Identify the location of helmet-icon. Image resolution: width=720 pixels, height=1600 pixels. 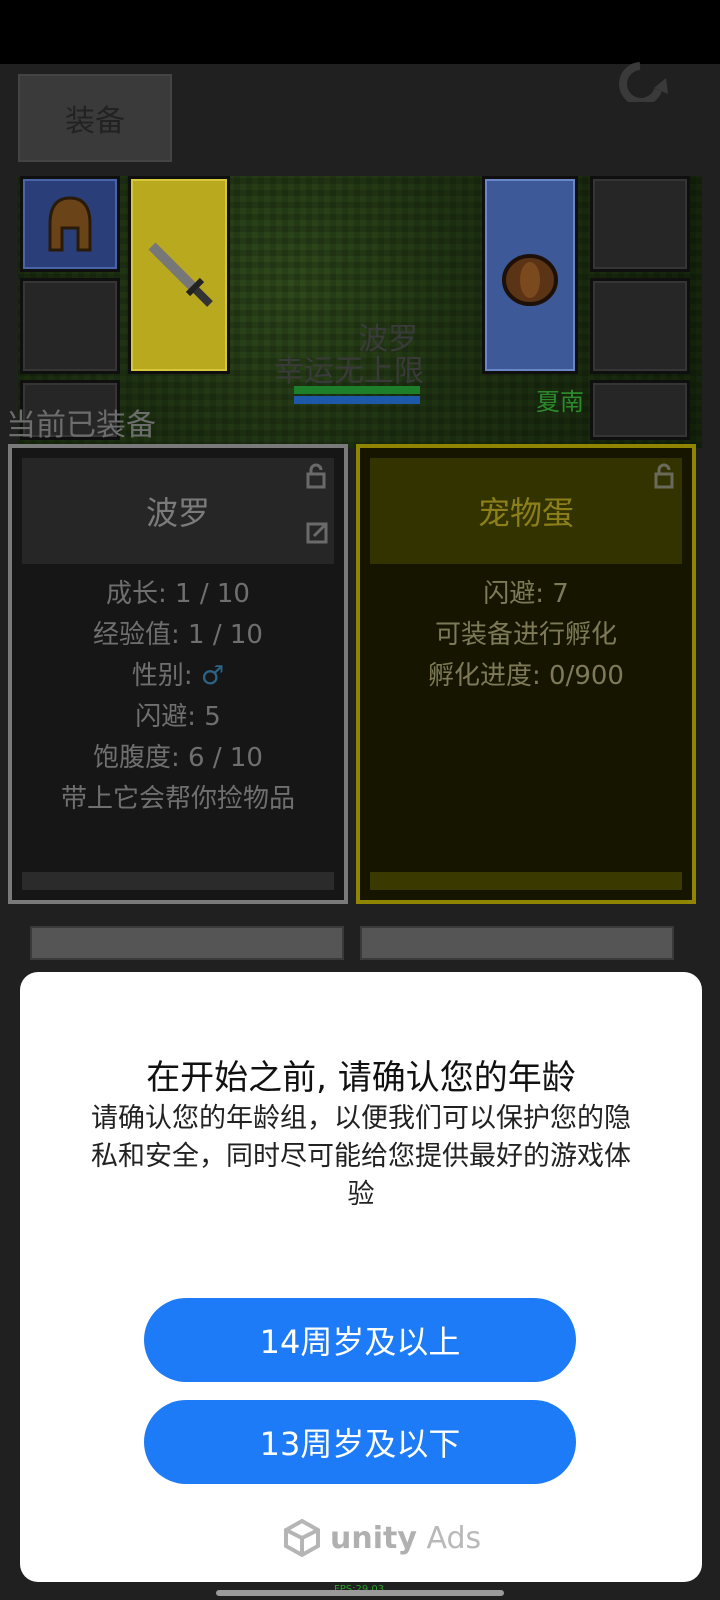
(70, 224).